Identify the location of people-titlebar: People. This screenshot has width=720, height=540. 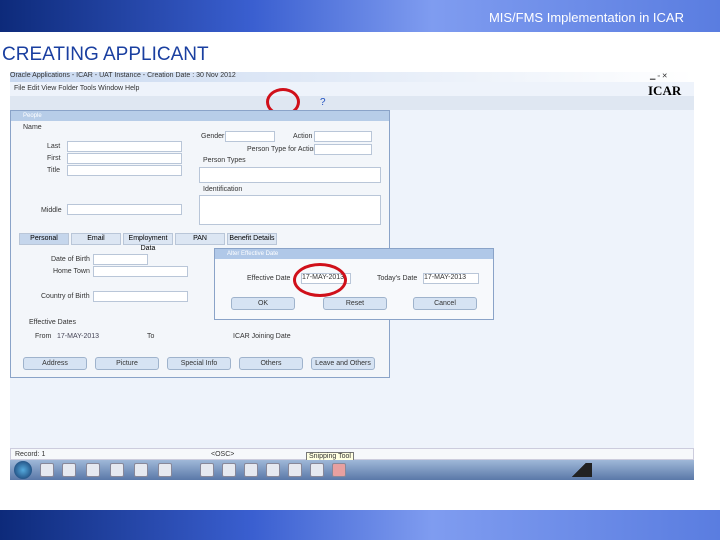
(200, 116).